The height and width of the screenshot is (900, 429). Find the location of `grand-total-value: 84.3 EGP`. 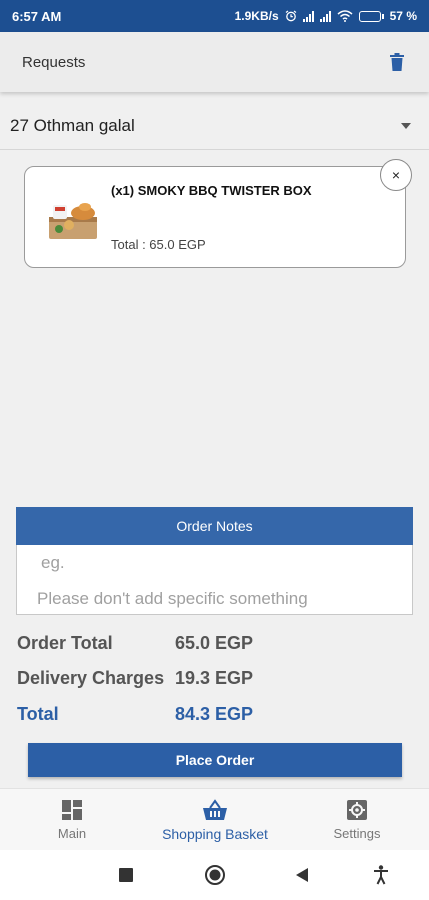

grand-total-value: 84.3 EGP is located at coordinates (214, 714).